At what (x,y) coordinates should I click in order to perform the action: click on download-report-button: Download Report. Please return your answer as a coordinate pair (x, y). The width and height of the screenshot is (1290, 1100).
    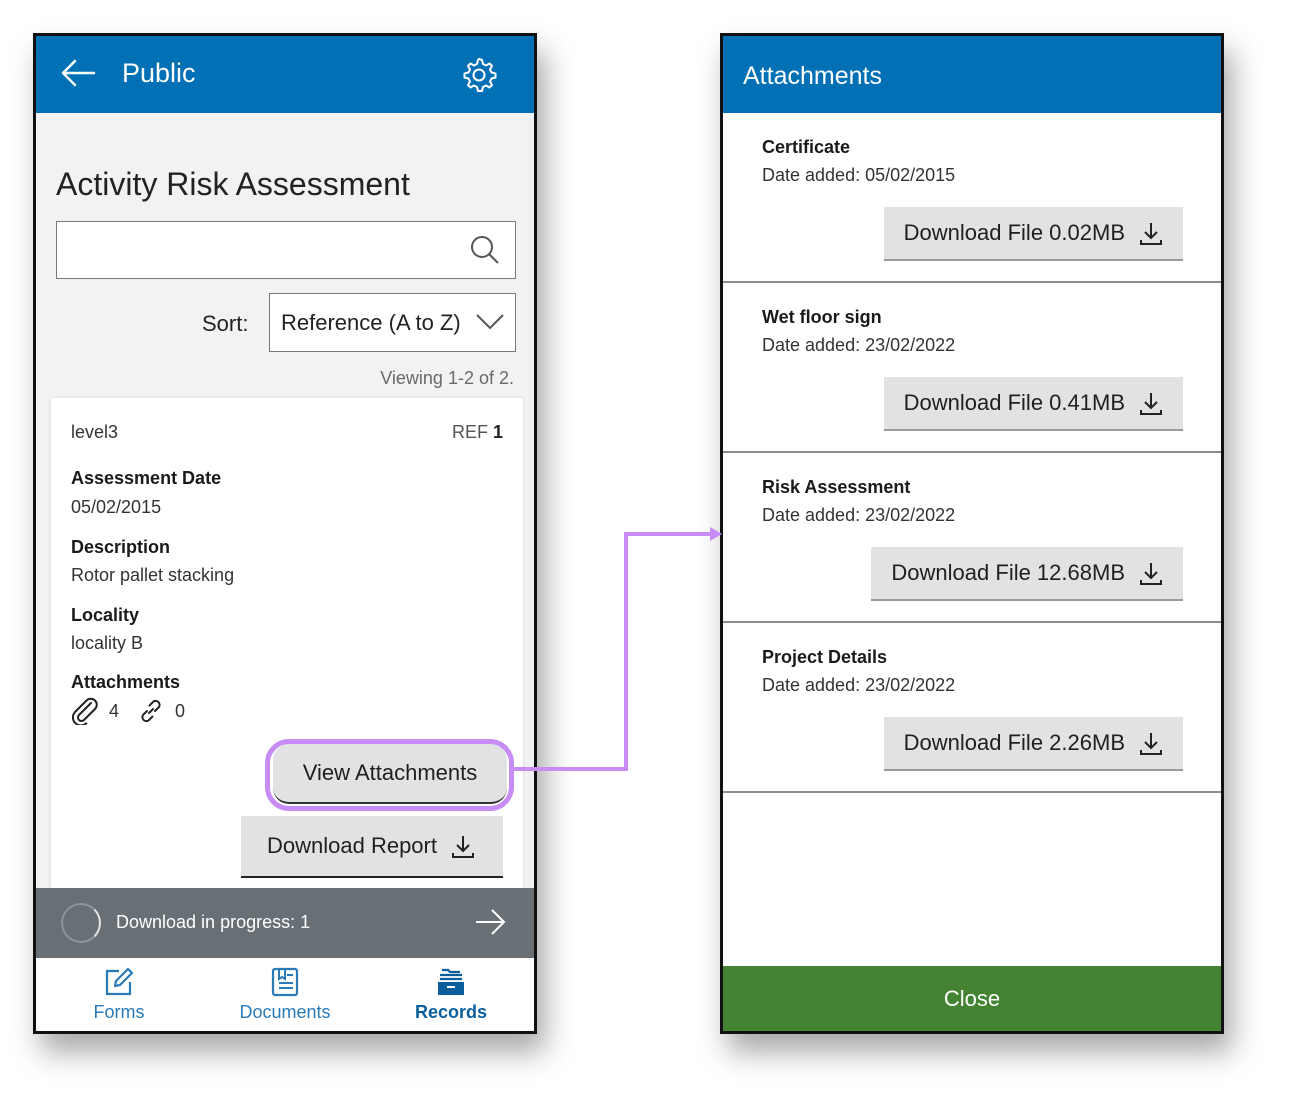
    Looking at the image, I should click on (372, 847).